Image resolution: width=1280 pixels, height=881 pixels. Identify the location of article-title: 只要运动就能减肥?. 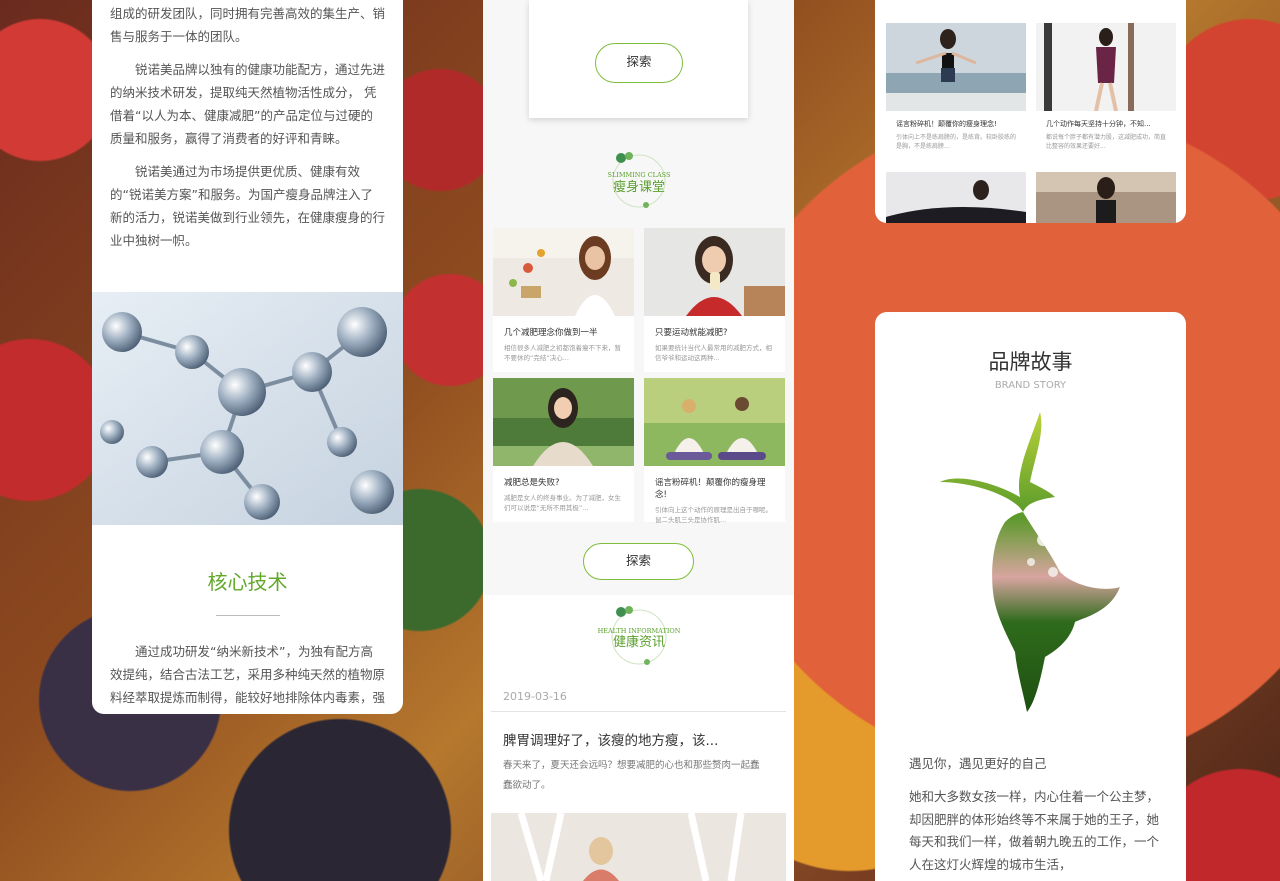
(691, 333).